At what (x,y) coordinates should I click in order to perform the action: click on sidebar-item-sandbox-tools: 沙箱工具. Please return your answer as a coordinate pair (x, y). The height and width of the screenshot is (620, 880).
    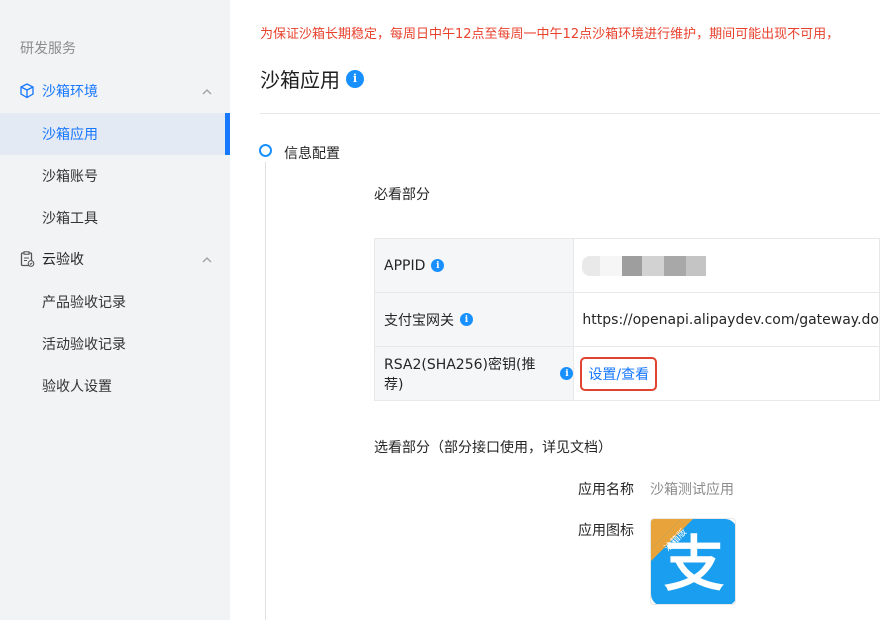
    Looking at the image, I should click on (115, 218).